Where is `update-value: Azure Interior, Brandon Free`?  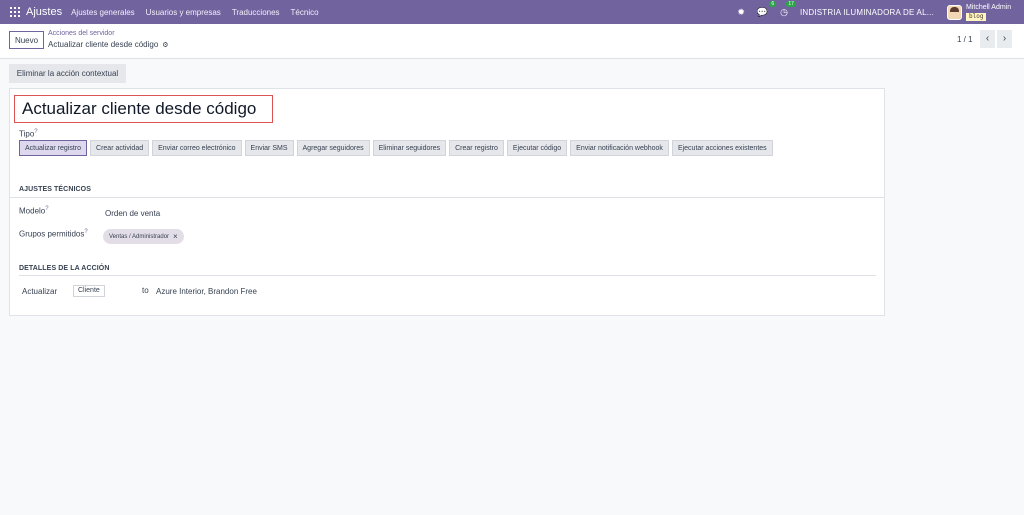 update-value: Azure Interior, Brandon Free is located at coordinates (206, 291).